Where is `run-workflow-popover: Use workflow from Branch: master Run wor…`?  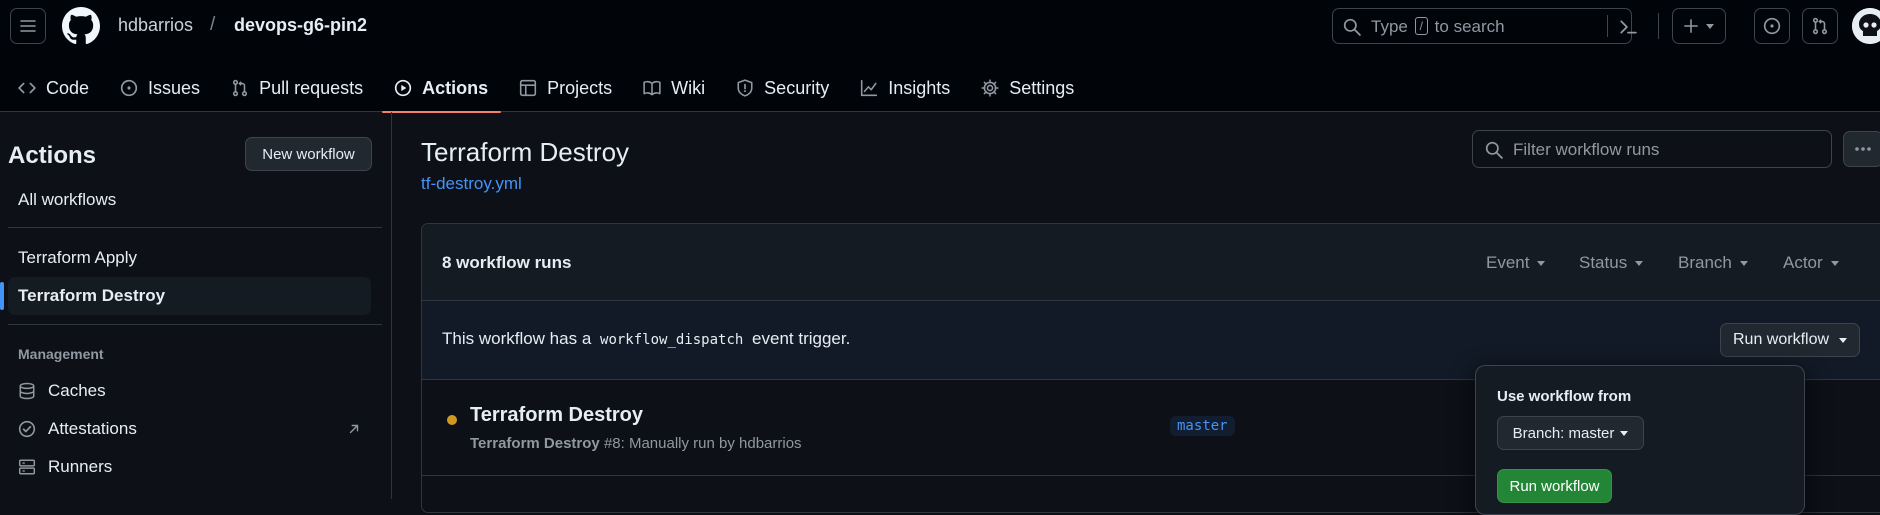
run-workflow-popover: Use workflow from Branch: master Run wor… is located at coordinates (1640, 440).